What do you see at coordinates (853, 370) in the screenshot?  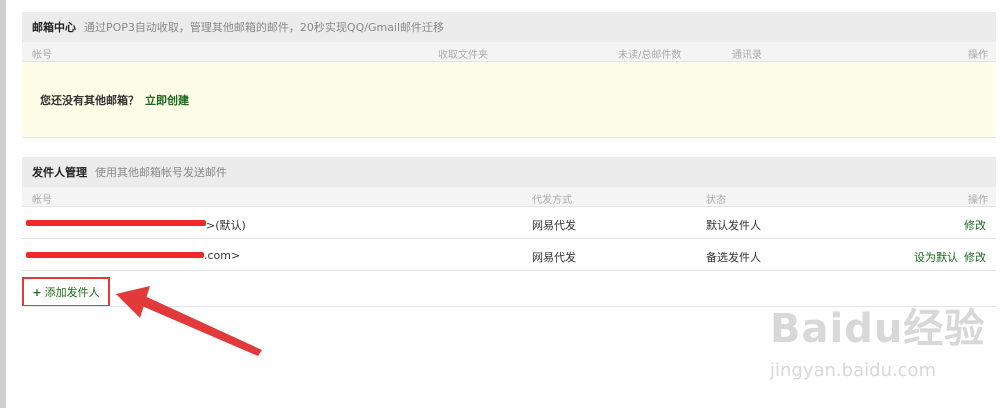 I see `watermark-url: jingyan.baidu.com` at bounding box center [853, 370].